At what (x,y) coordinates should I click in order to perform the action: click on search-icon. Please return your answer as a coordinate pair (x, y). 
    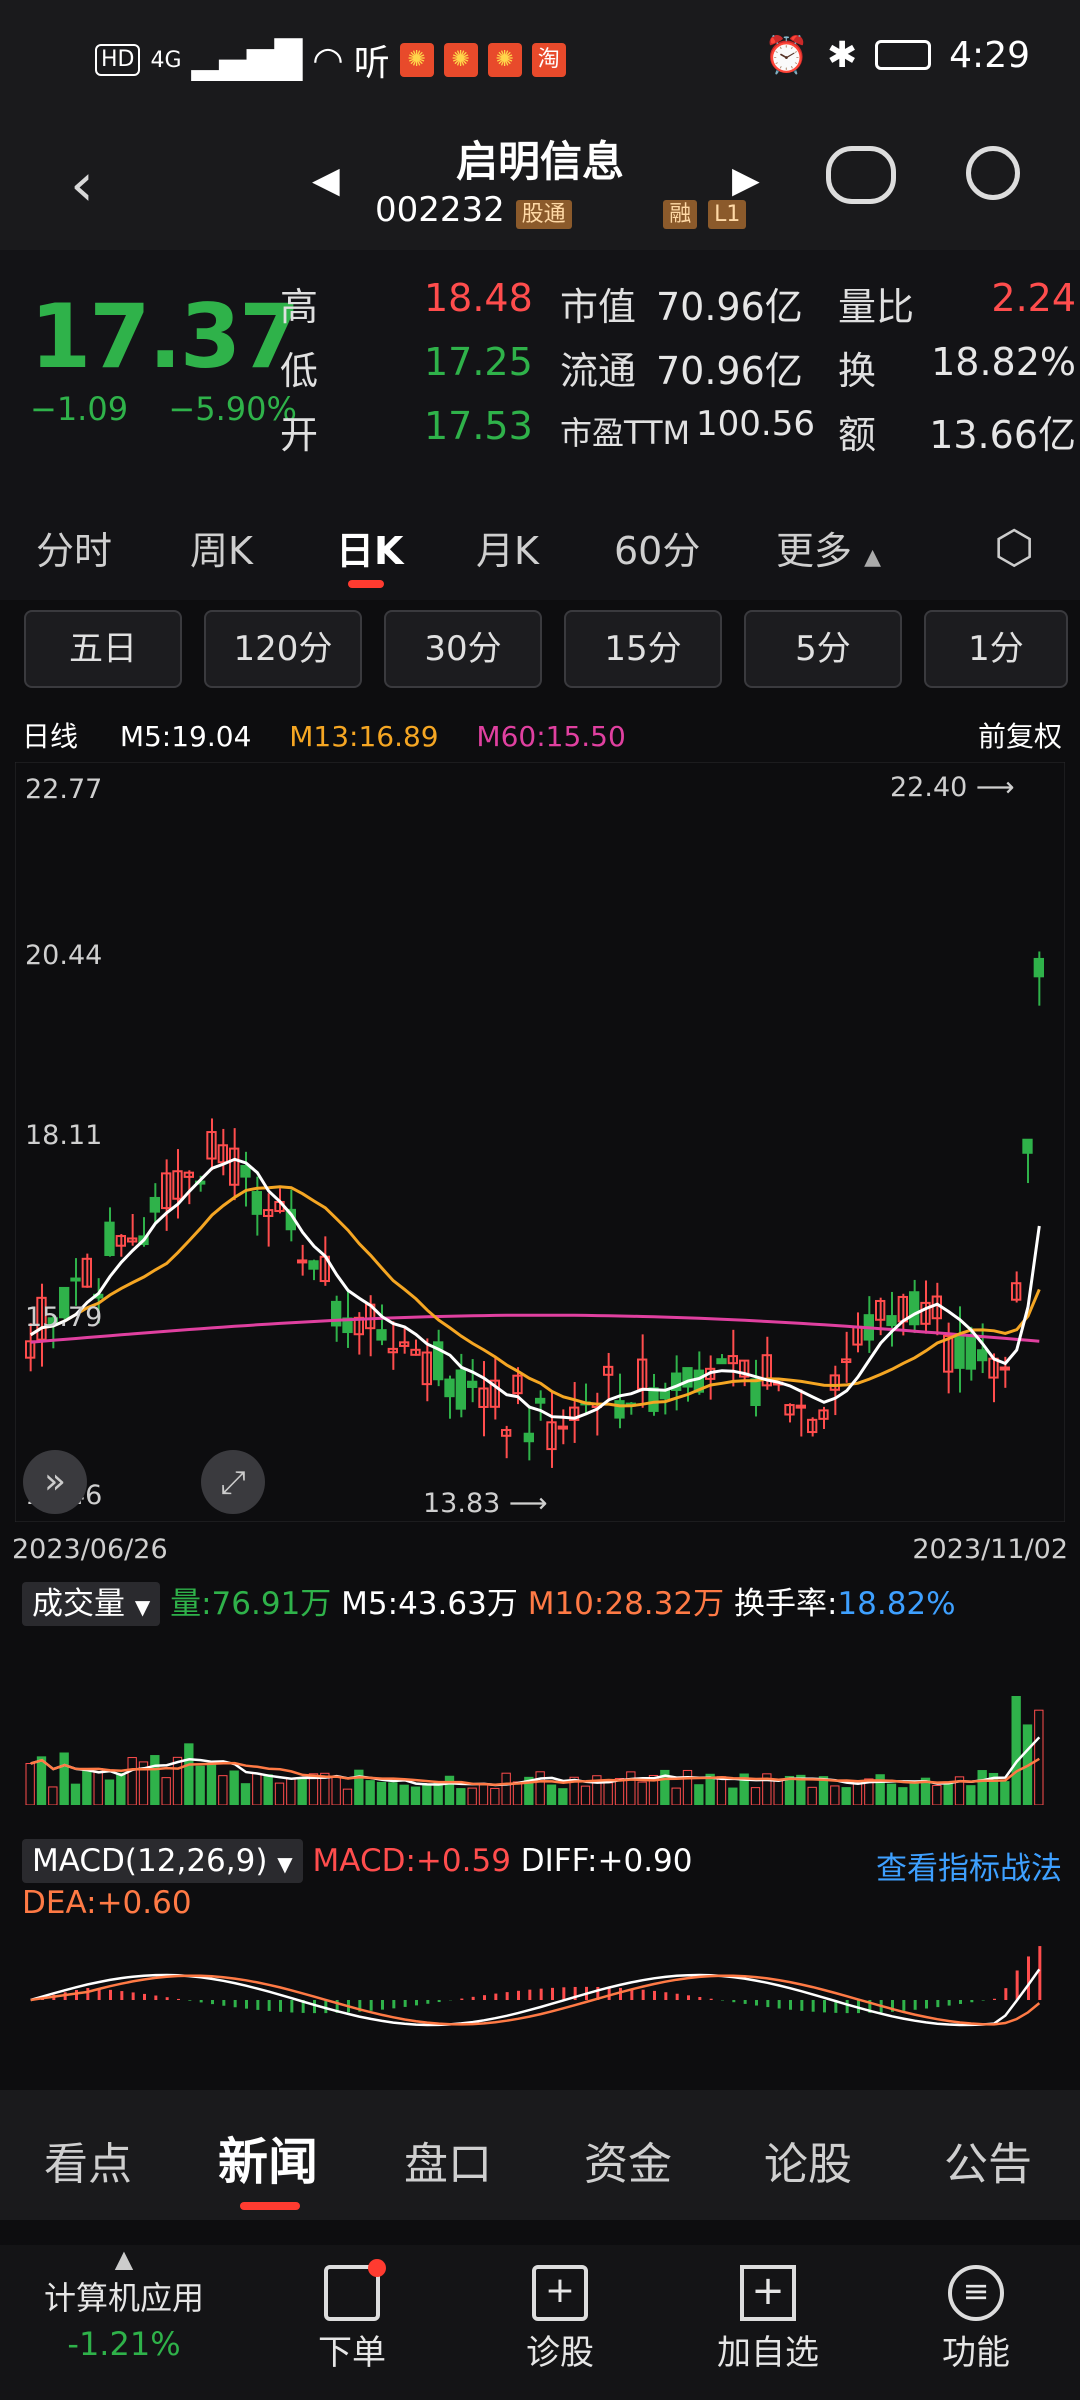
    Looking at the image, I should click on (993, 173).